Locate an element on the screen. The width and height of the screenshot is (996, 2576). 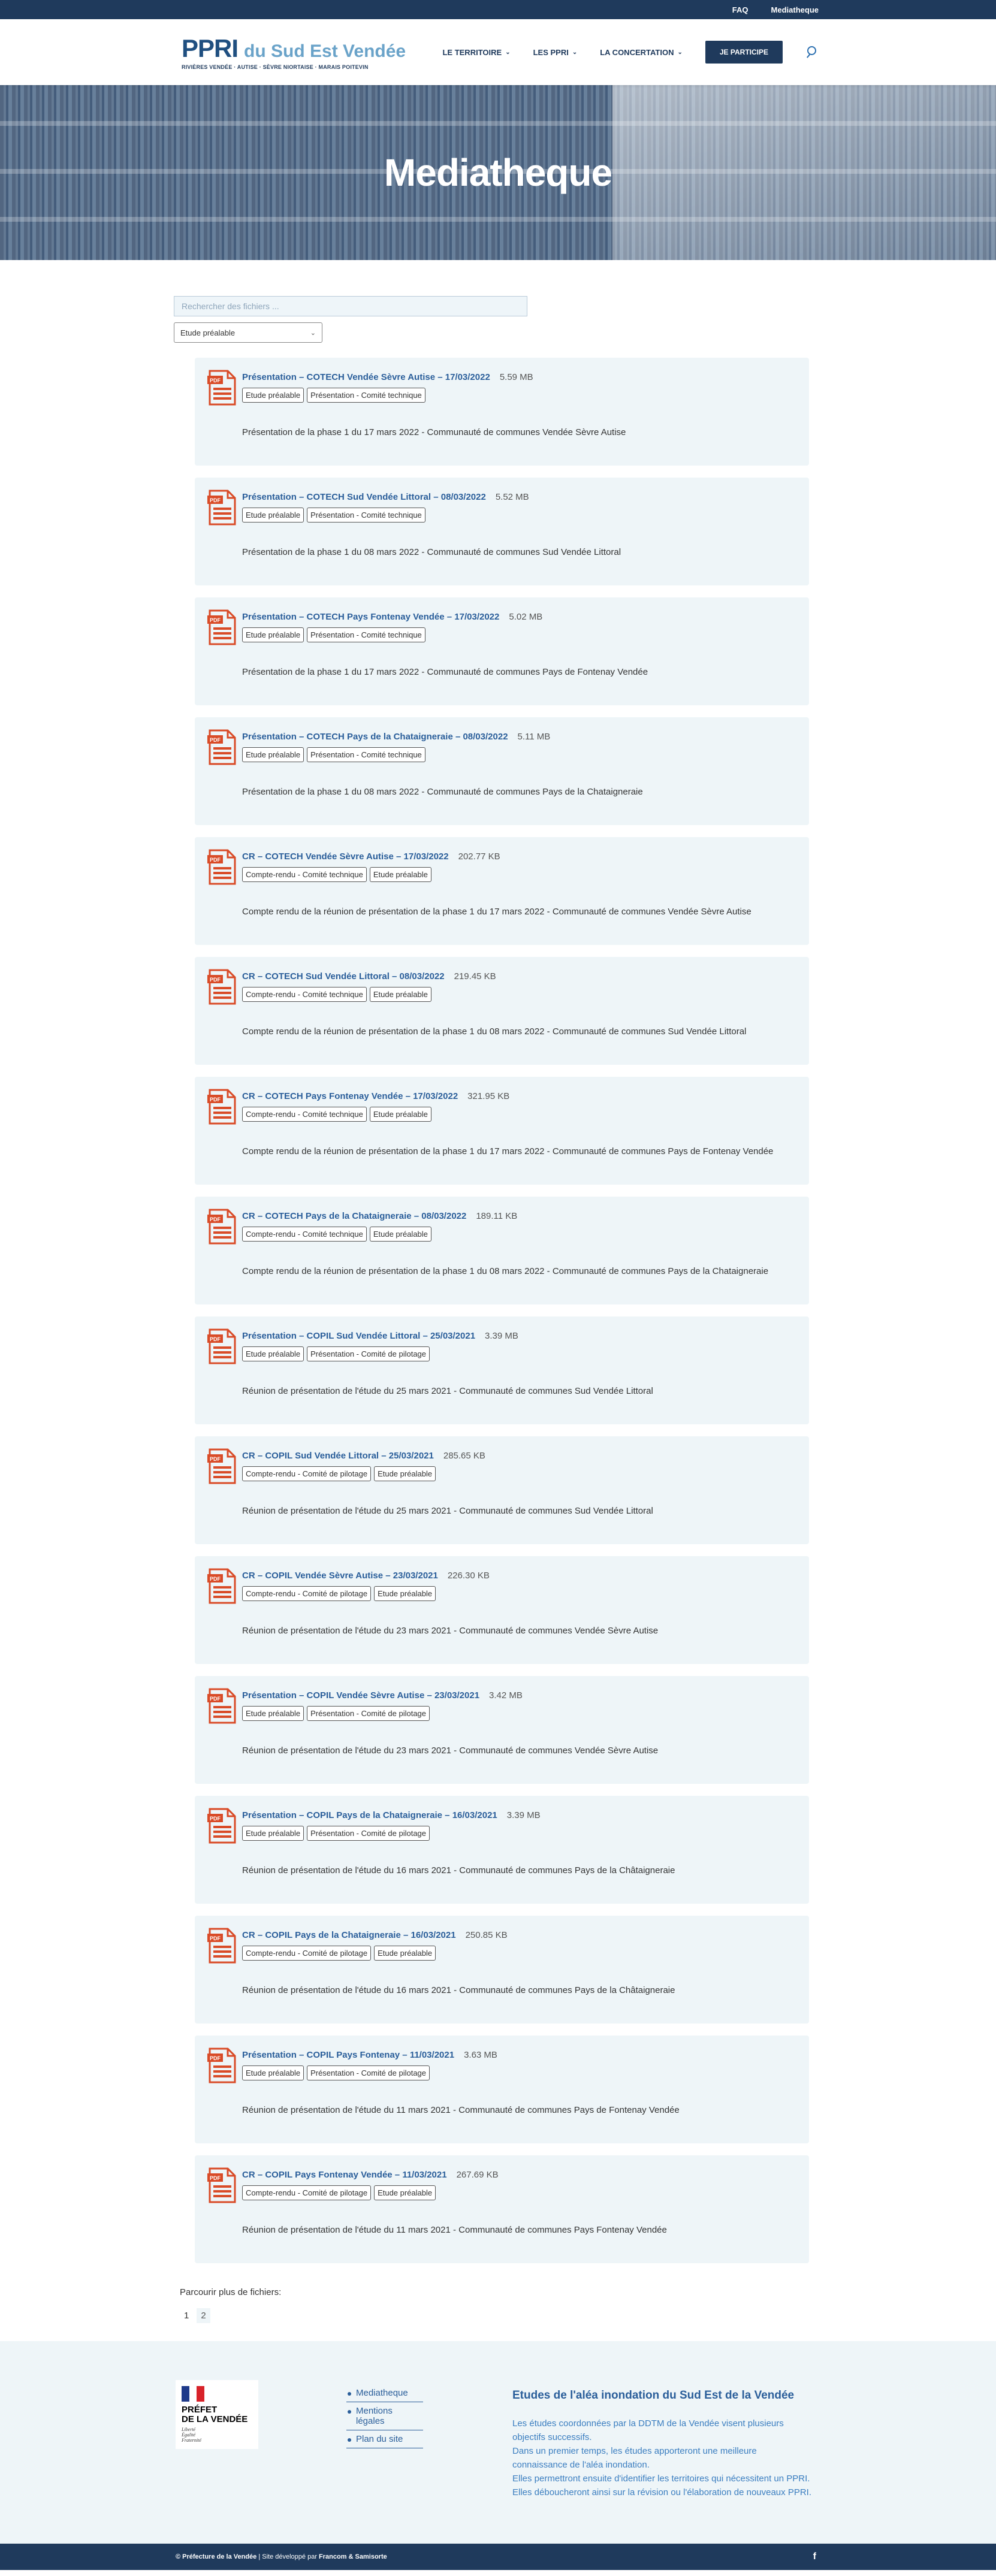
file-size: 5.02 MB is located at coordinates (526, 617).